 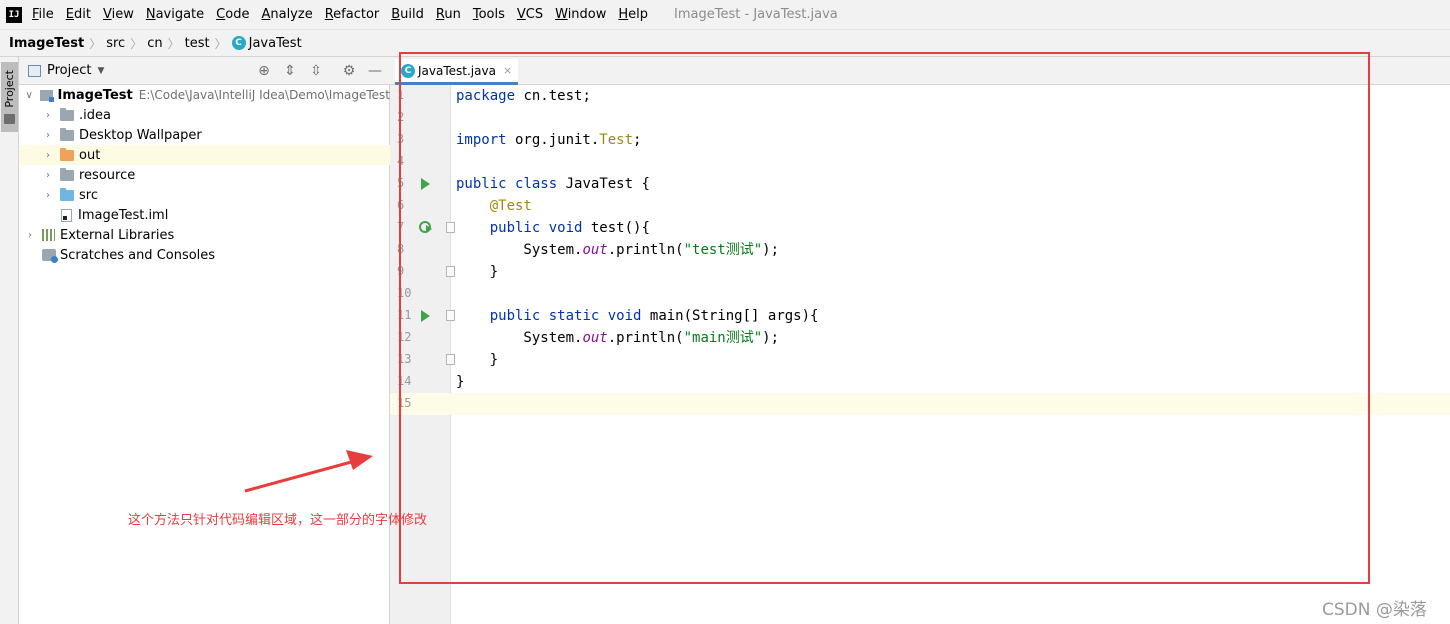 What do you see at coordinates (420, 162) in the screenshot?
I see `gutter-line: 4` at bounding box center [420, 162].